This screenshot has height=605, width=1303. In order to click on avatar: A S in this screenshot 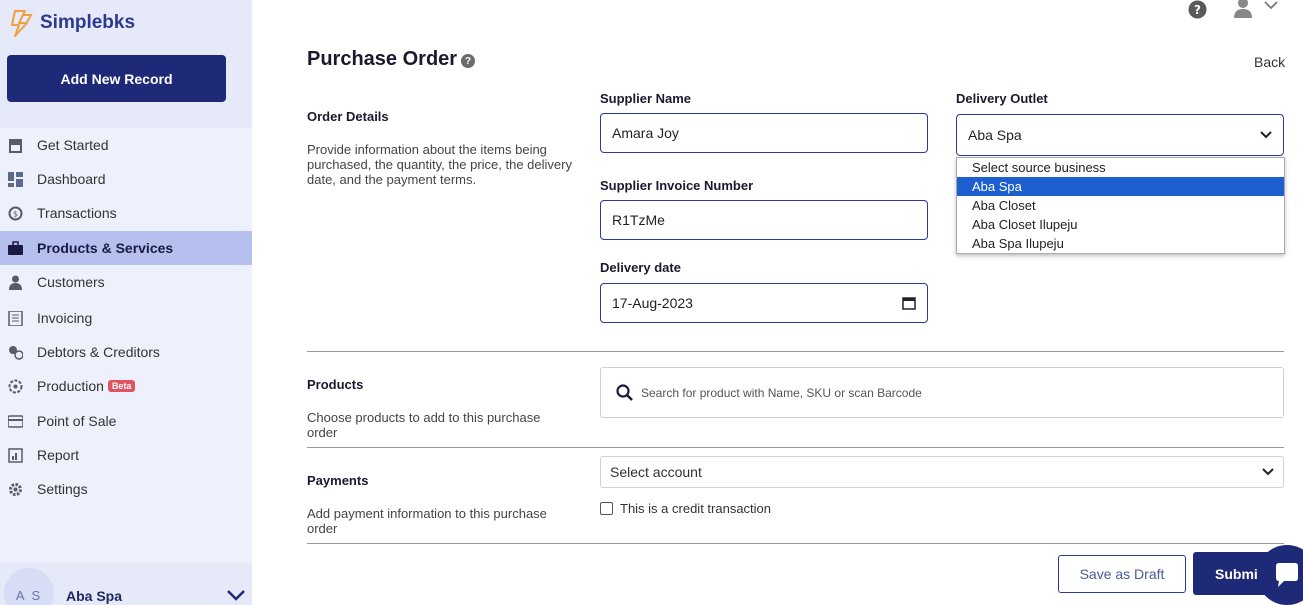, I will do `click(29, 586)`.